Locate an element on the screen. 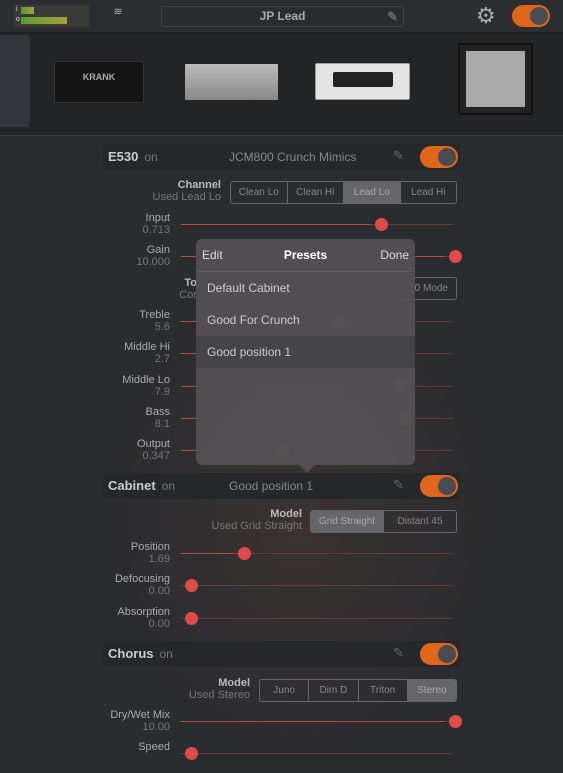  slider-row: Absorption 0.00 is located at coordinates (230, 622).